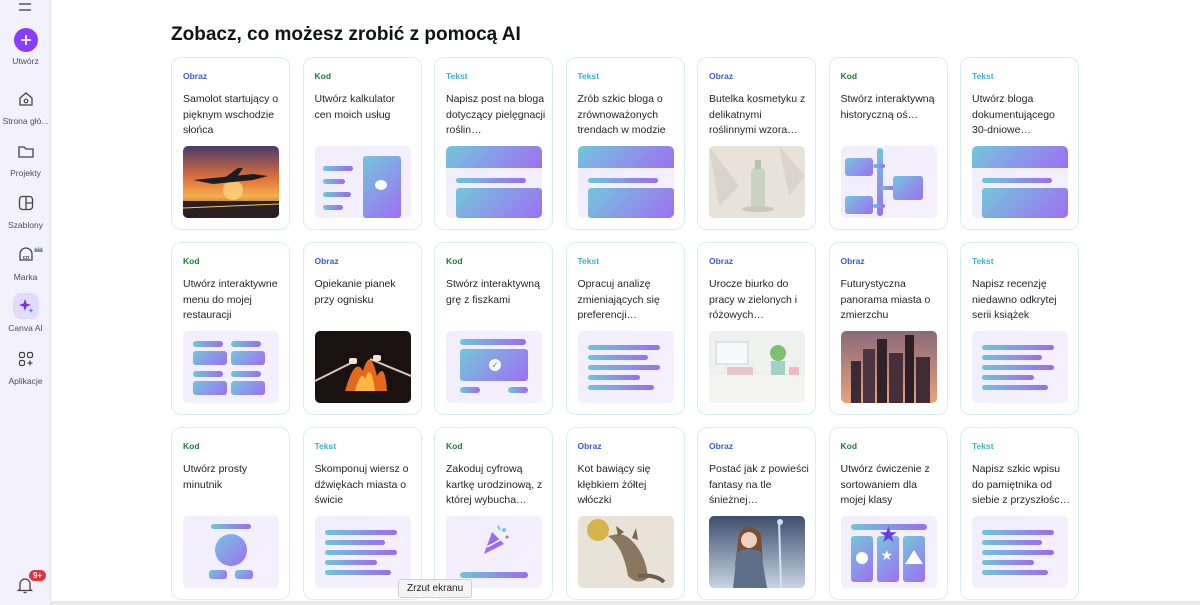 This screenshot has width=1200, height=605. I want to click on card-title: Opiekanie pianek przy ognisku, so click(355, 292).